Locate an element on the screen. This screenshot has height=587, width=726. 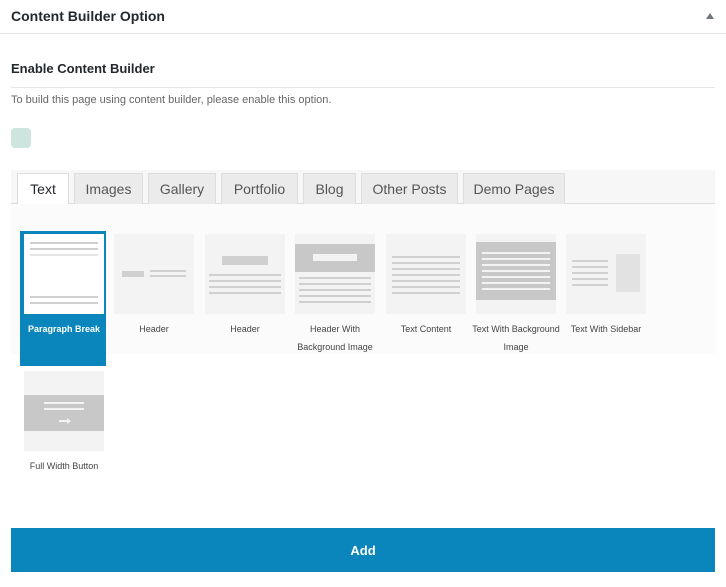
add-button: Add is located at coordinates (363, 550).